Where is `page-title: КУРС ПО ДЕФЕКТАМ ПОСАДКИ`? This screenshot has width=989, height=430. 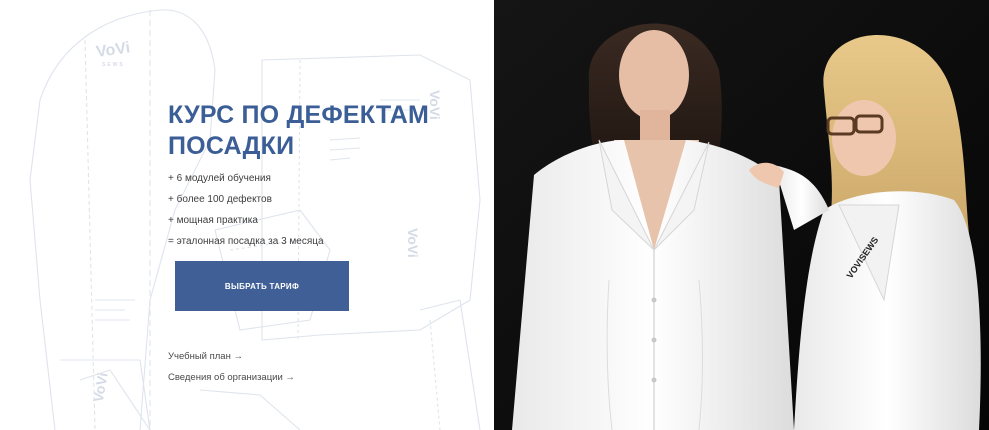 page-title: КУРС ПО ДЕФЕКТАМ ПОСАДКИ is located at coordinates (298, 131).